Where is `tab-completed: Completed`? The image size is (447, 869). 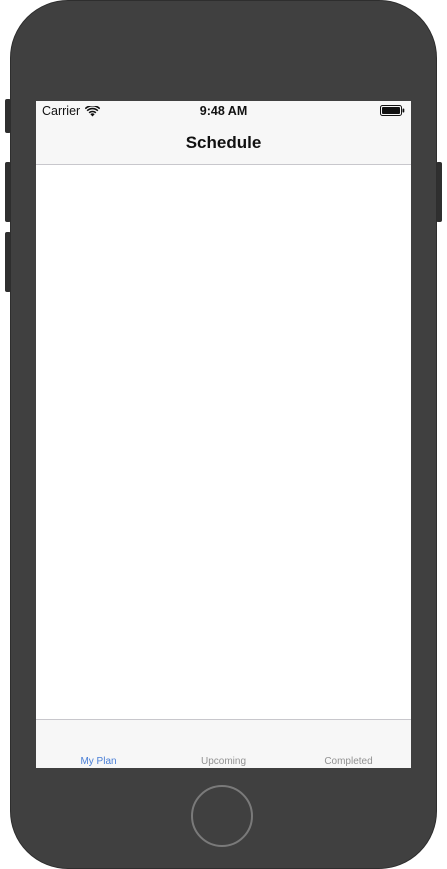 tab-completed: Completed is located at coordinates (348, 744).